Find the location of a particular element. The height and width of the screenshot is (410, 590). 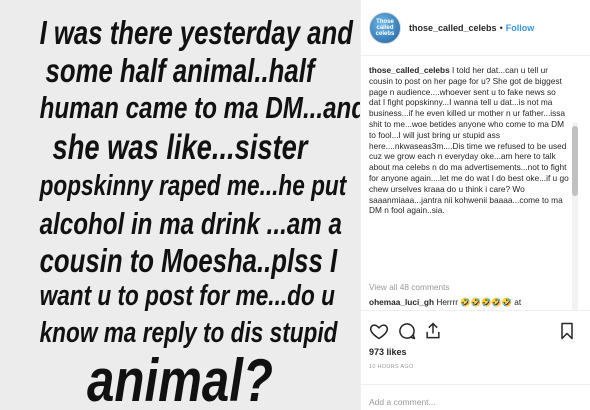

post-text-line: I was there yesterday and is located at coordinates (196, 32).